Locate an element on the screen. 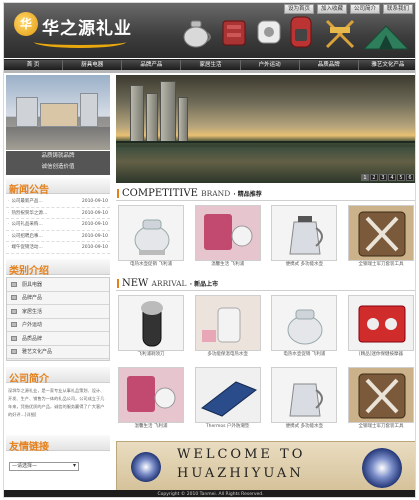 This screenshot has width=419, height=500. nav-item-home-life: 家居生活 is located at coordinates (211, 65).